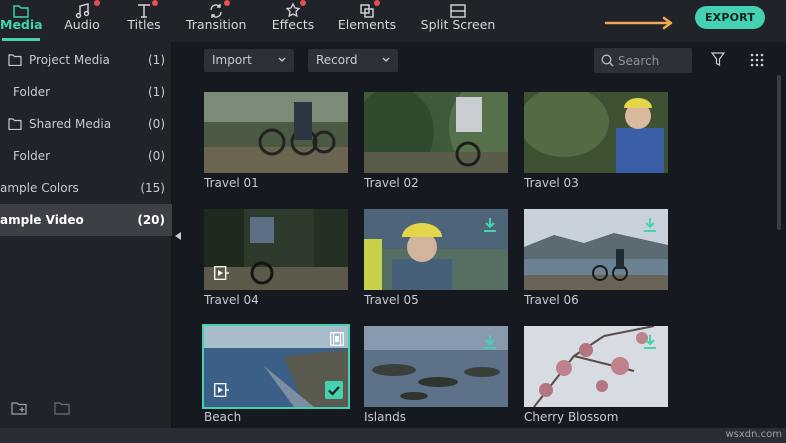 Image resolution: width=786 pixels, height=443 pixels. I want to click on search-input, so click(653, 60).